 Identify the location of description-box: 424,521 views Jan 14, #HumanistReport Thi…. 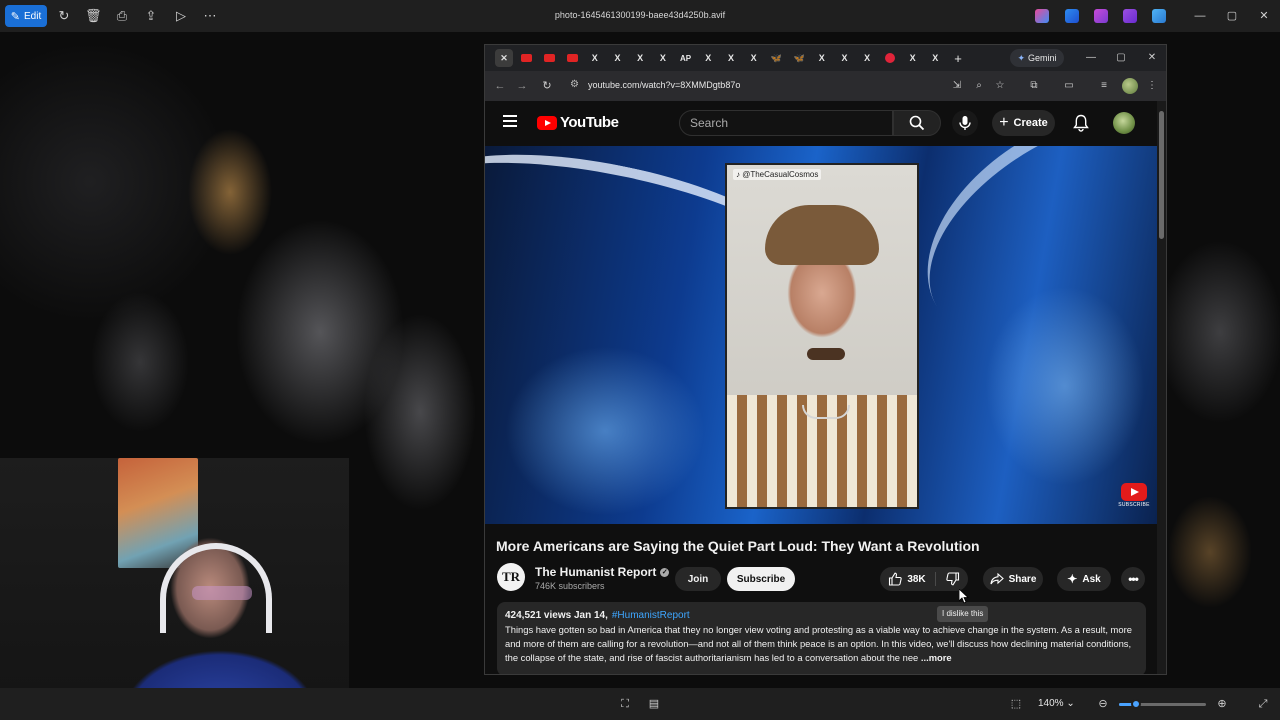
(821, 638).